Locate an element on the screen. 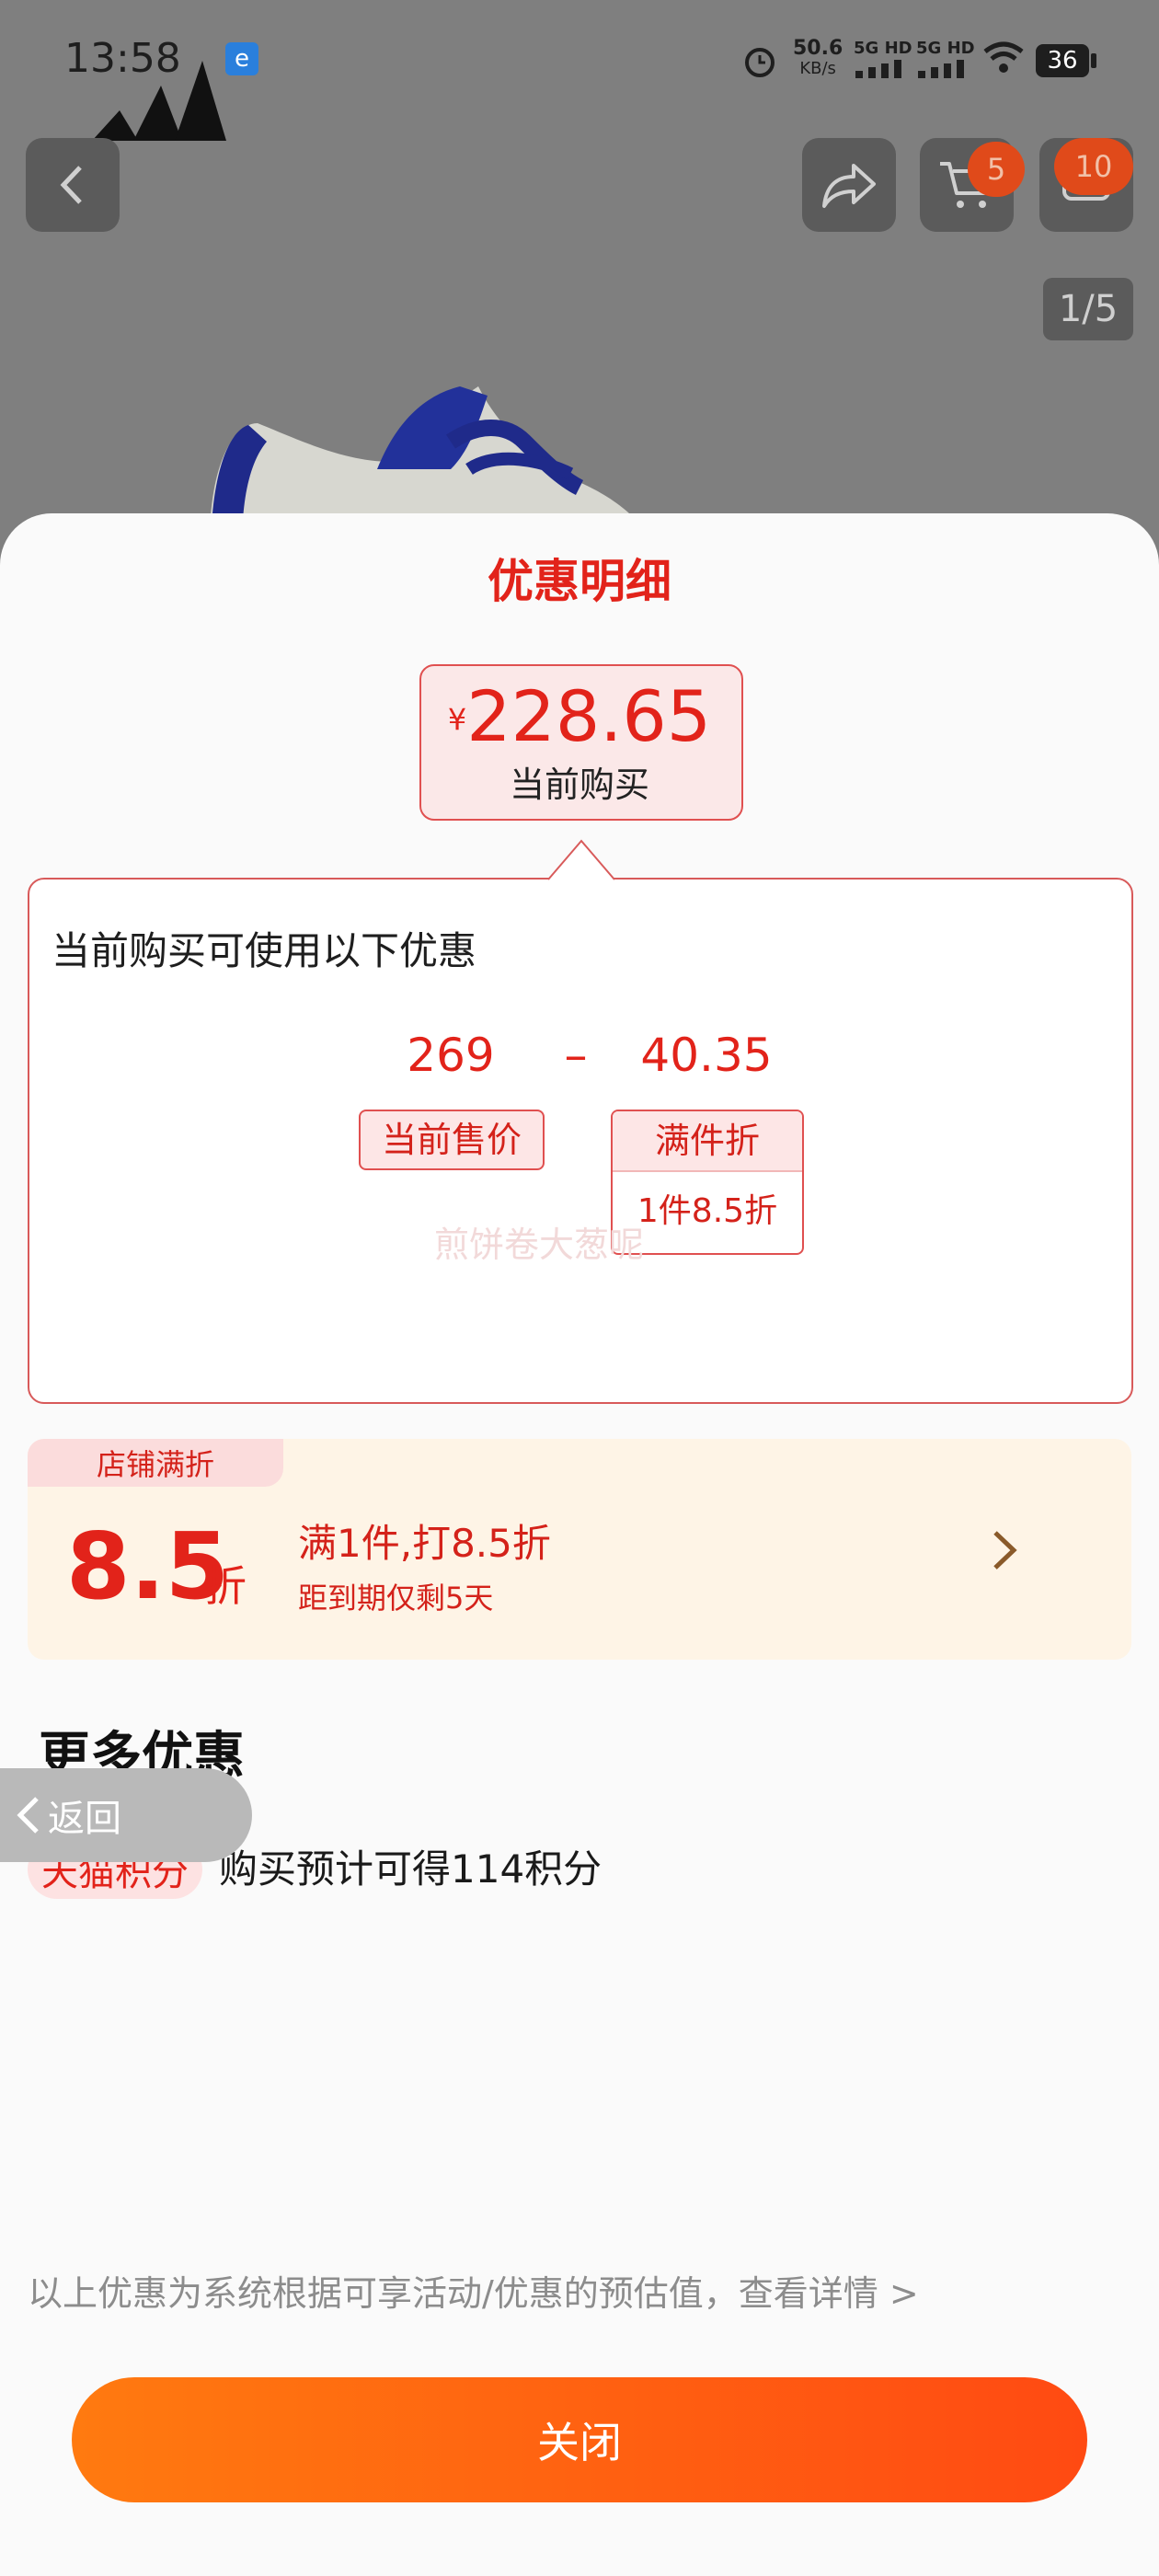 The height and width of the screenshot is (2576, 1159). share-button is located at coordinates (849, 185).